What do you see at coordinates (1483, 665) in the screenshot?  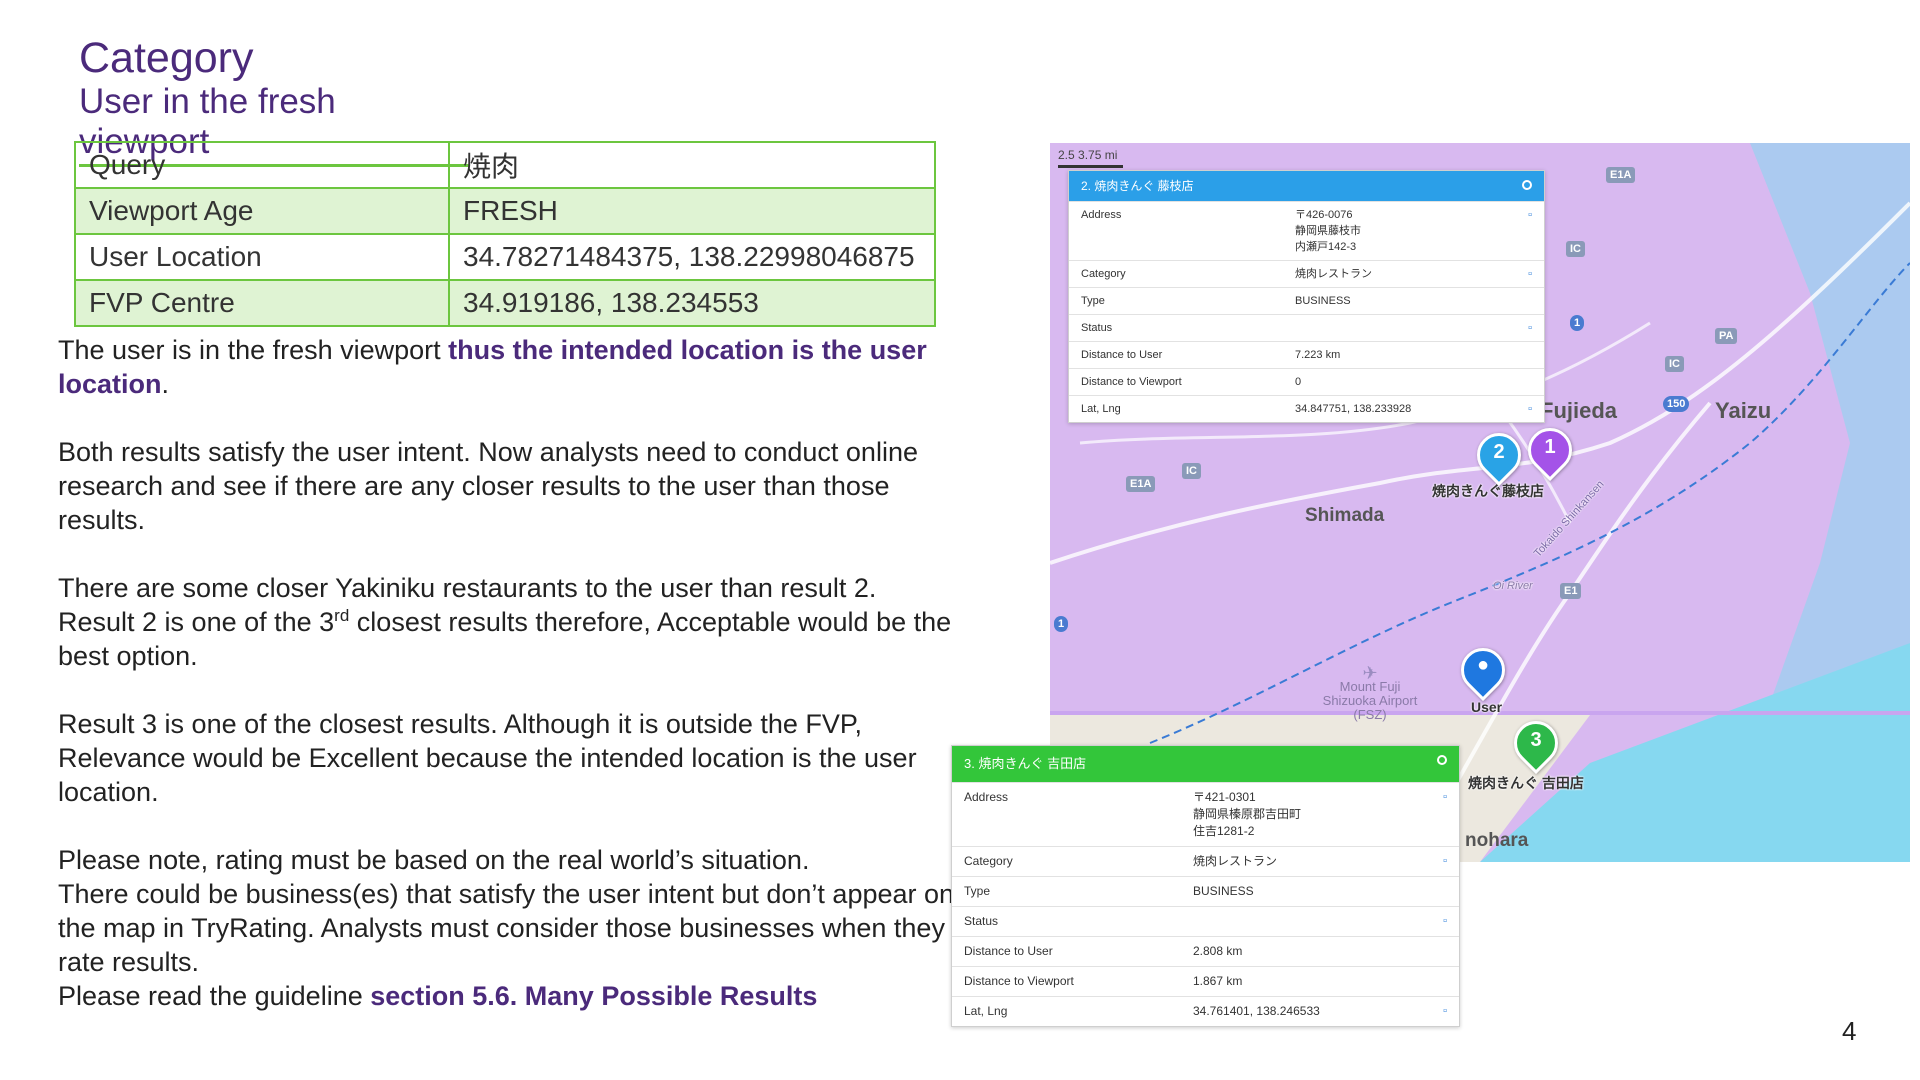 I see `user-icon: ●` at bounding box center [1483, 665].